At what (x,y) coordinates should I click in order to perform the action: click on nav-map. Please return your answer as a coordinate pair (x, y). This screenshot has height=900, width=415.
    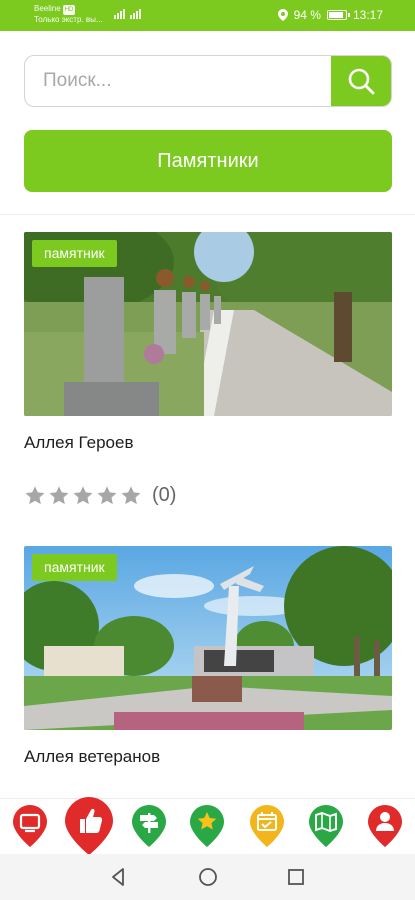
    Looking at the image, I should click on (326, 826).